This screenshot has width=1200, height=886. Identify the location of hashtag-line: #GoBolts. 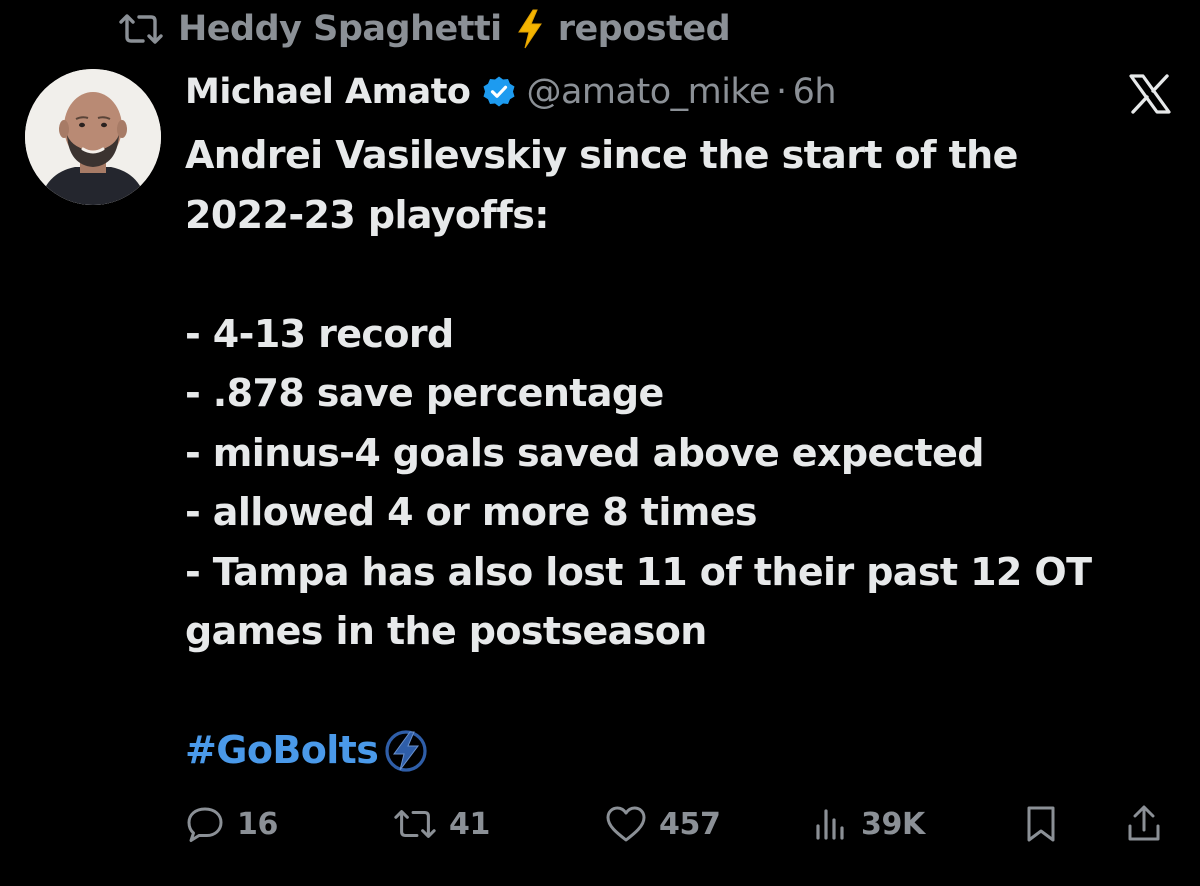
(675, 751).